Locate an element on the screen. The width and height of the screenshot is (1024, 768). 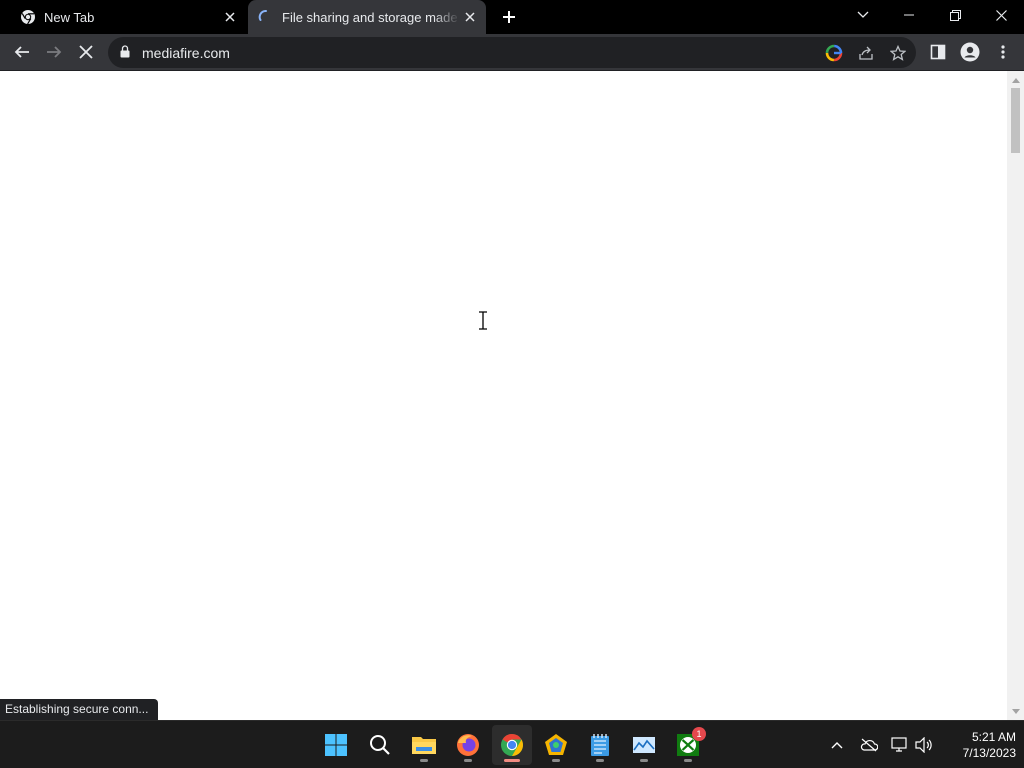
share-icon is located at coordinates (866, 53).